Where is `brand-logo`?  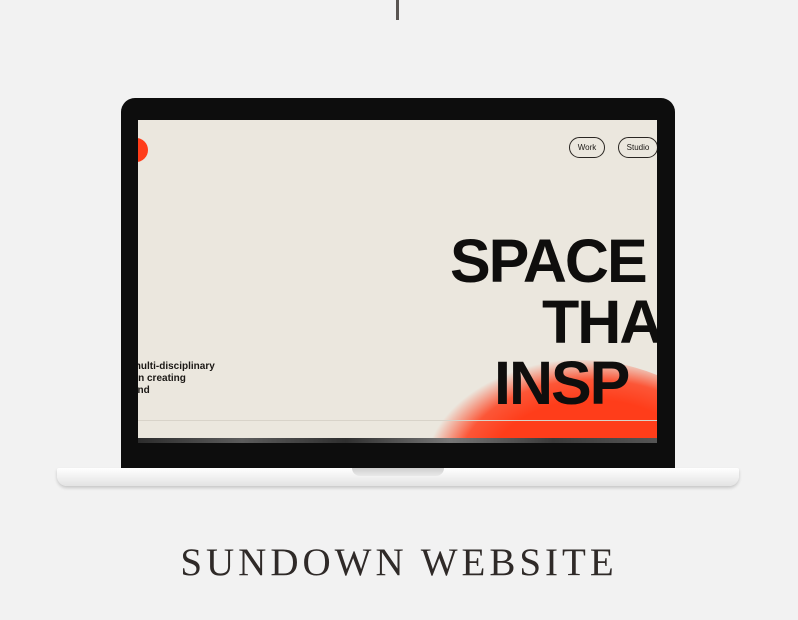
brand-logo is located at coordinates (143, 150).